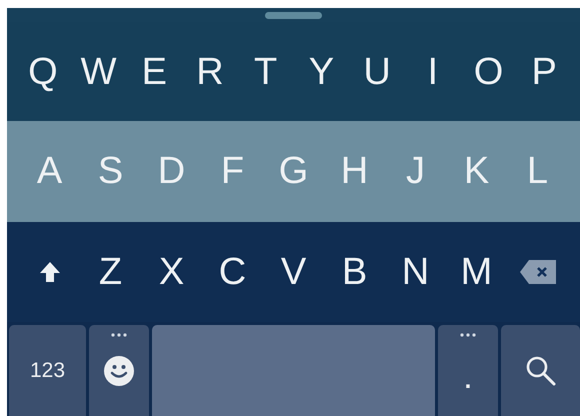 This screenshot has height=416, width=580. I want to click on emoji-key, so click(119, 370).